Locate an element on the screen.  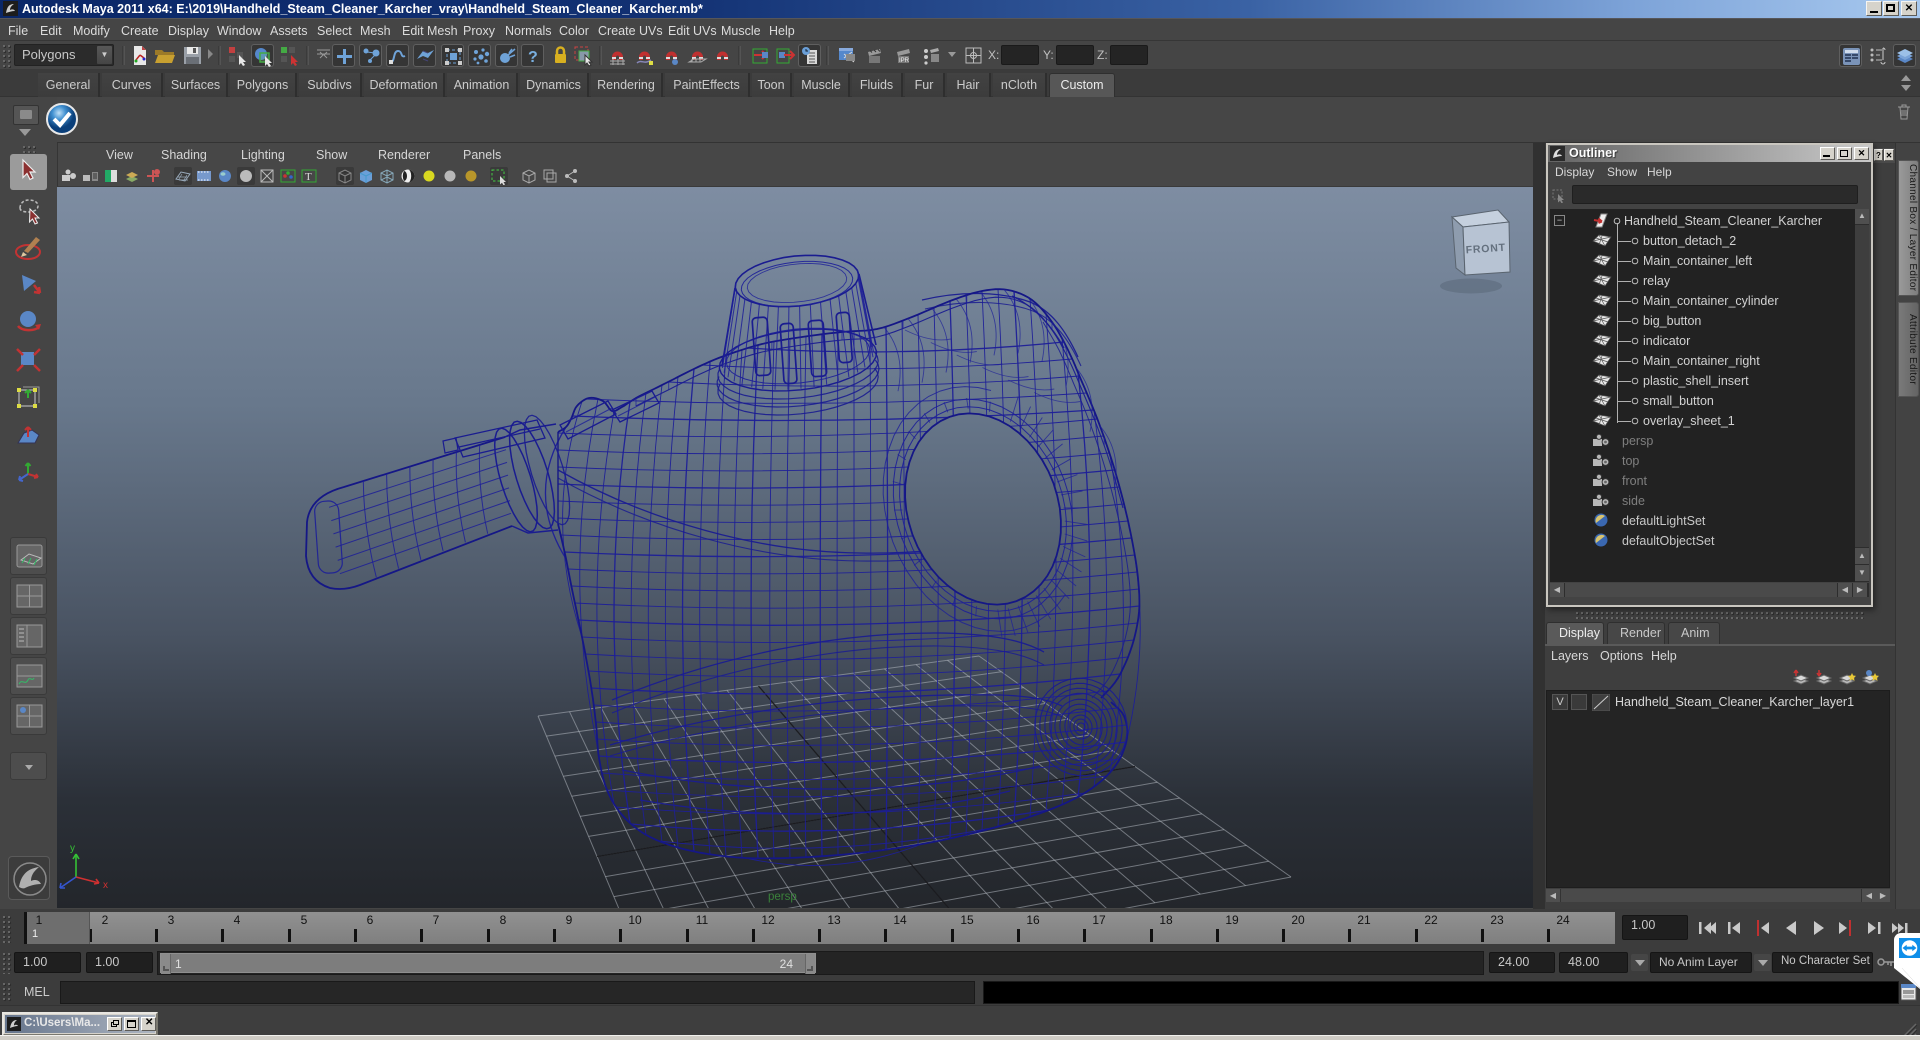
svg-text: y is located at coordinates (72, 848).